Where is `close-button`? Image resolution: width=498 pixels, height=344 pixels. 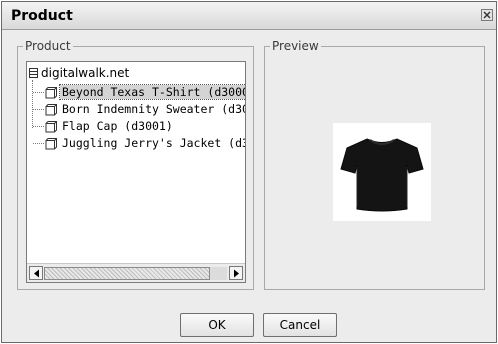 close-button is located at coordinates (487, 15).